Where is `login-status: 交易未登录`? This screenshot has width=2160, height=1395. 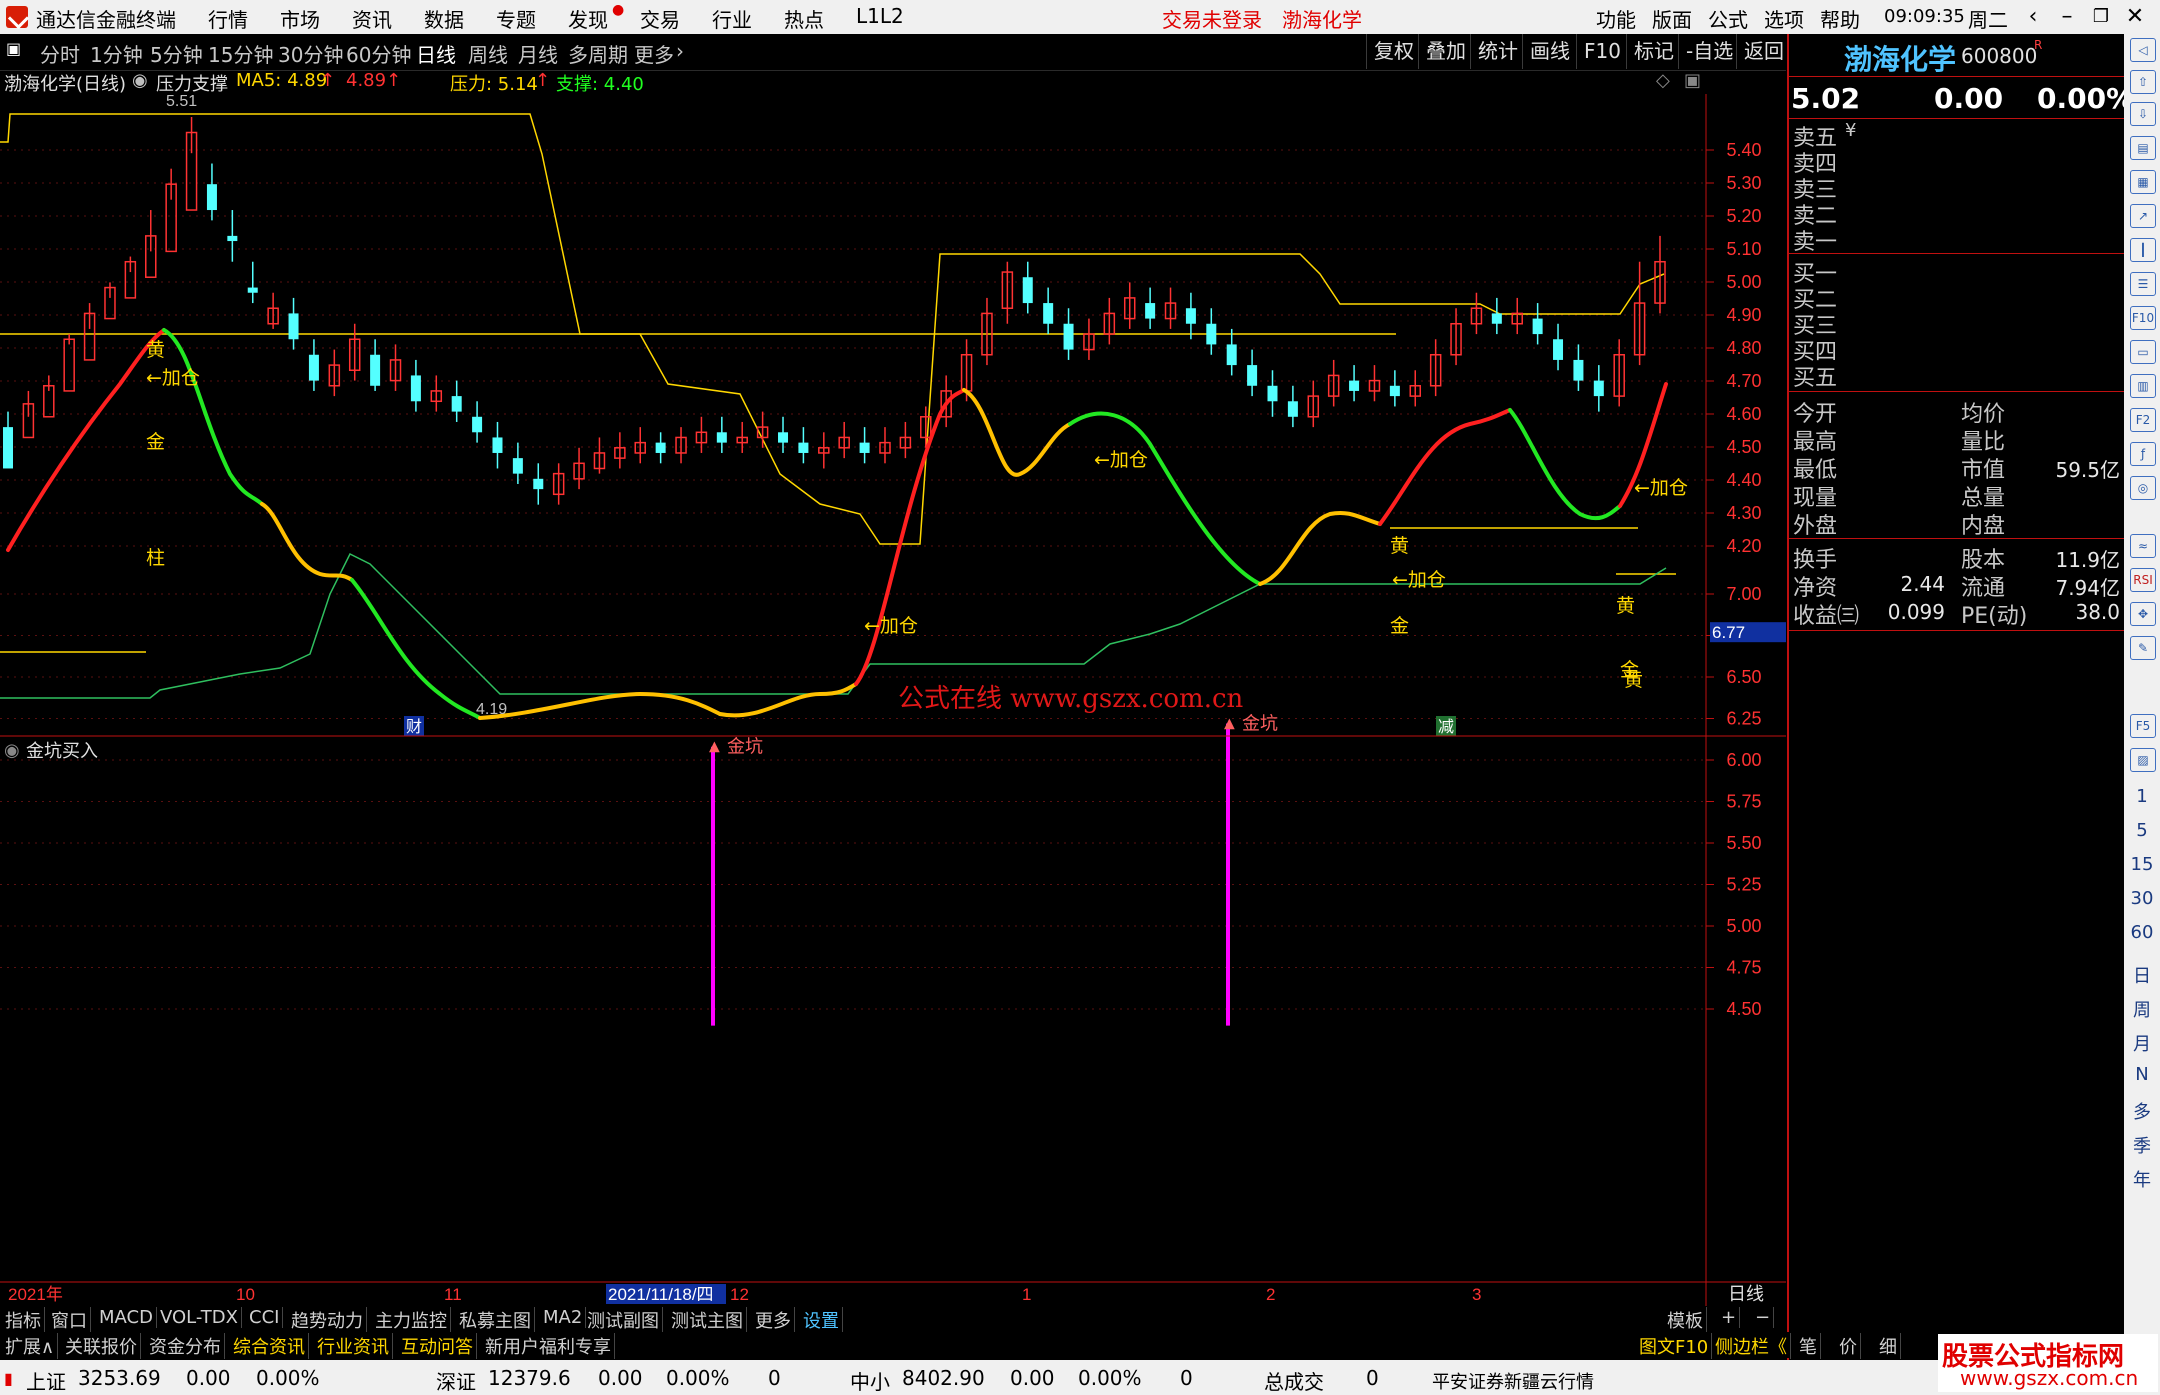 login-status: 交易未登录 is located at coordinates (1212, 18).